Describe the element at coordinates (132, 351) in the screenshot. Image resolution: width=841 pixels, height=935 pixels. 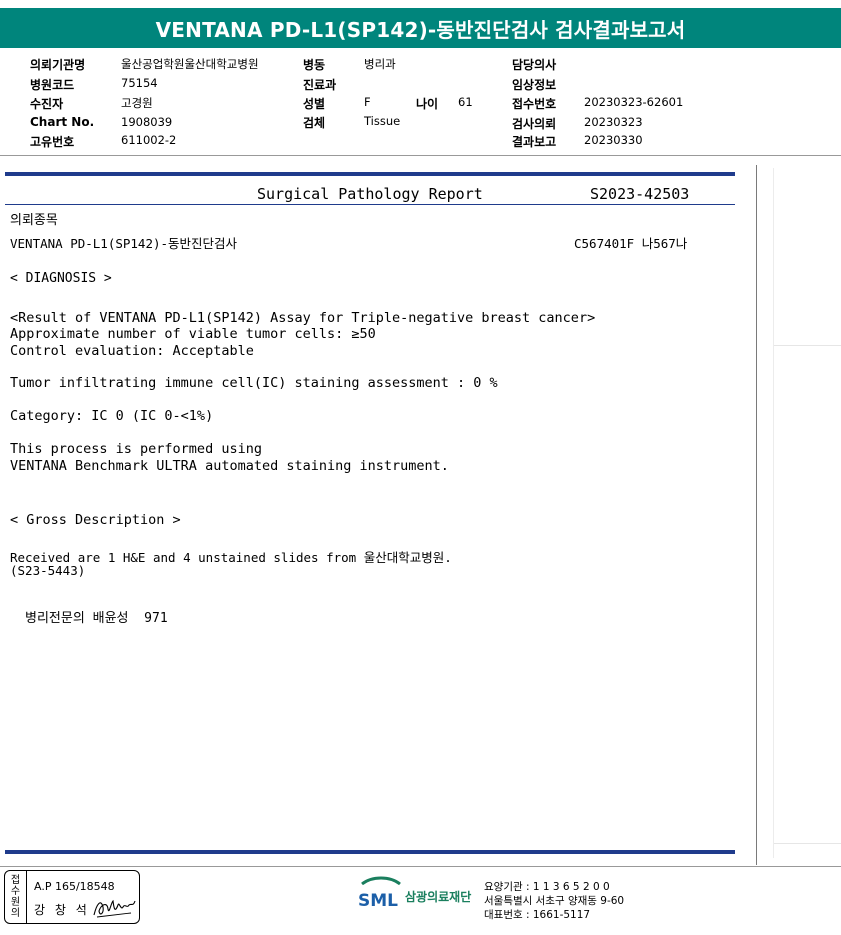
I see `control-evaluation: Control evaluation: Acceptable` at that location.